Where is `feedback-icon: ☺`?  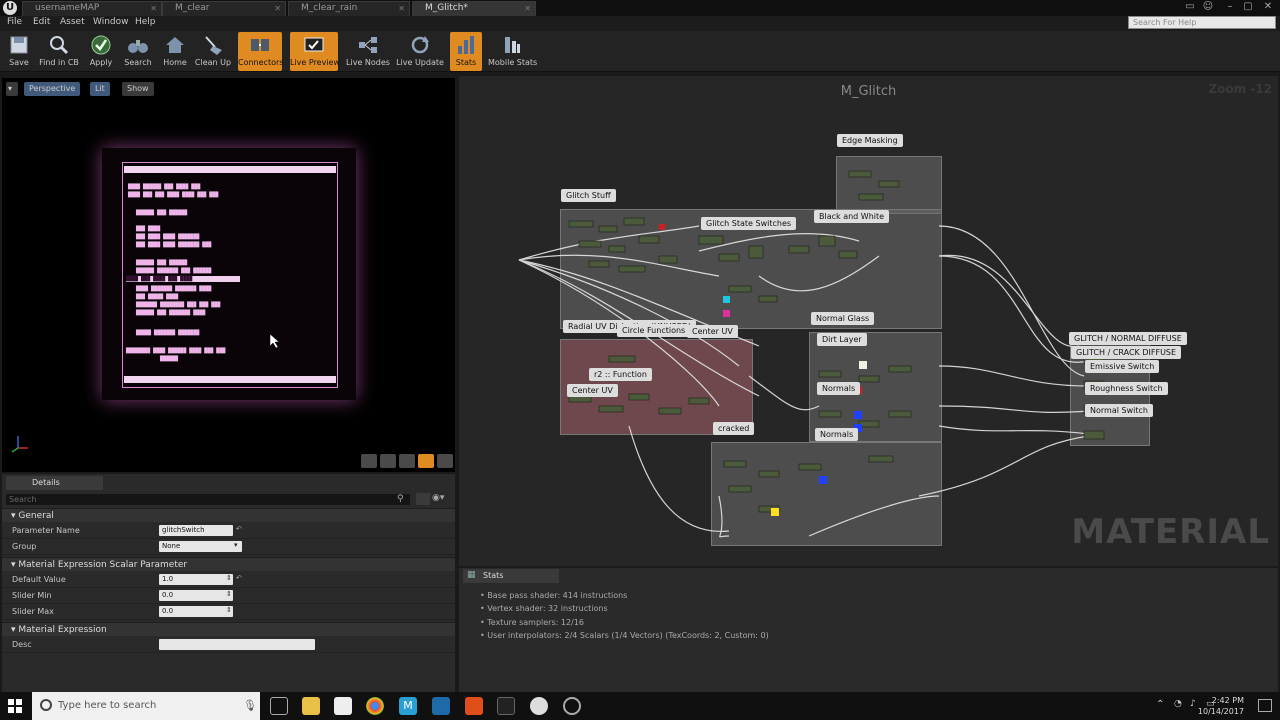 feedback-icon: ☺ is located at coordinates (1208, 7).